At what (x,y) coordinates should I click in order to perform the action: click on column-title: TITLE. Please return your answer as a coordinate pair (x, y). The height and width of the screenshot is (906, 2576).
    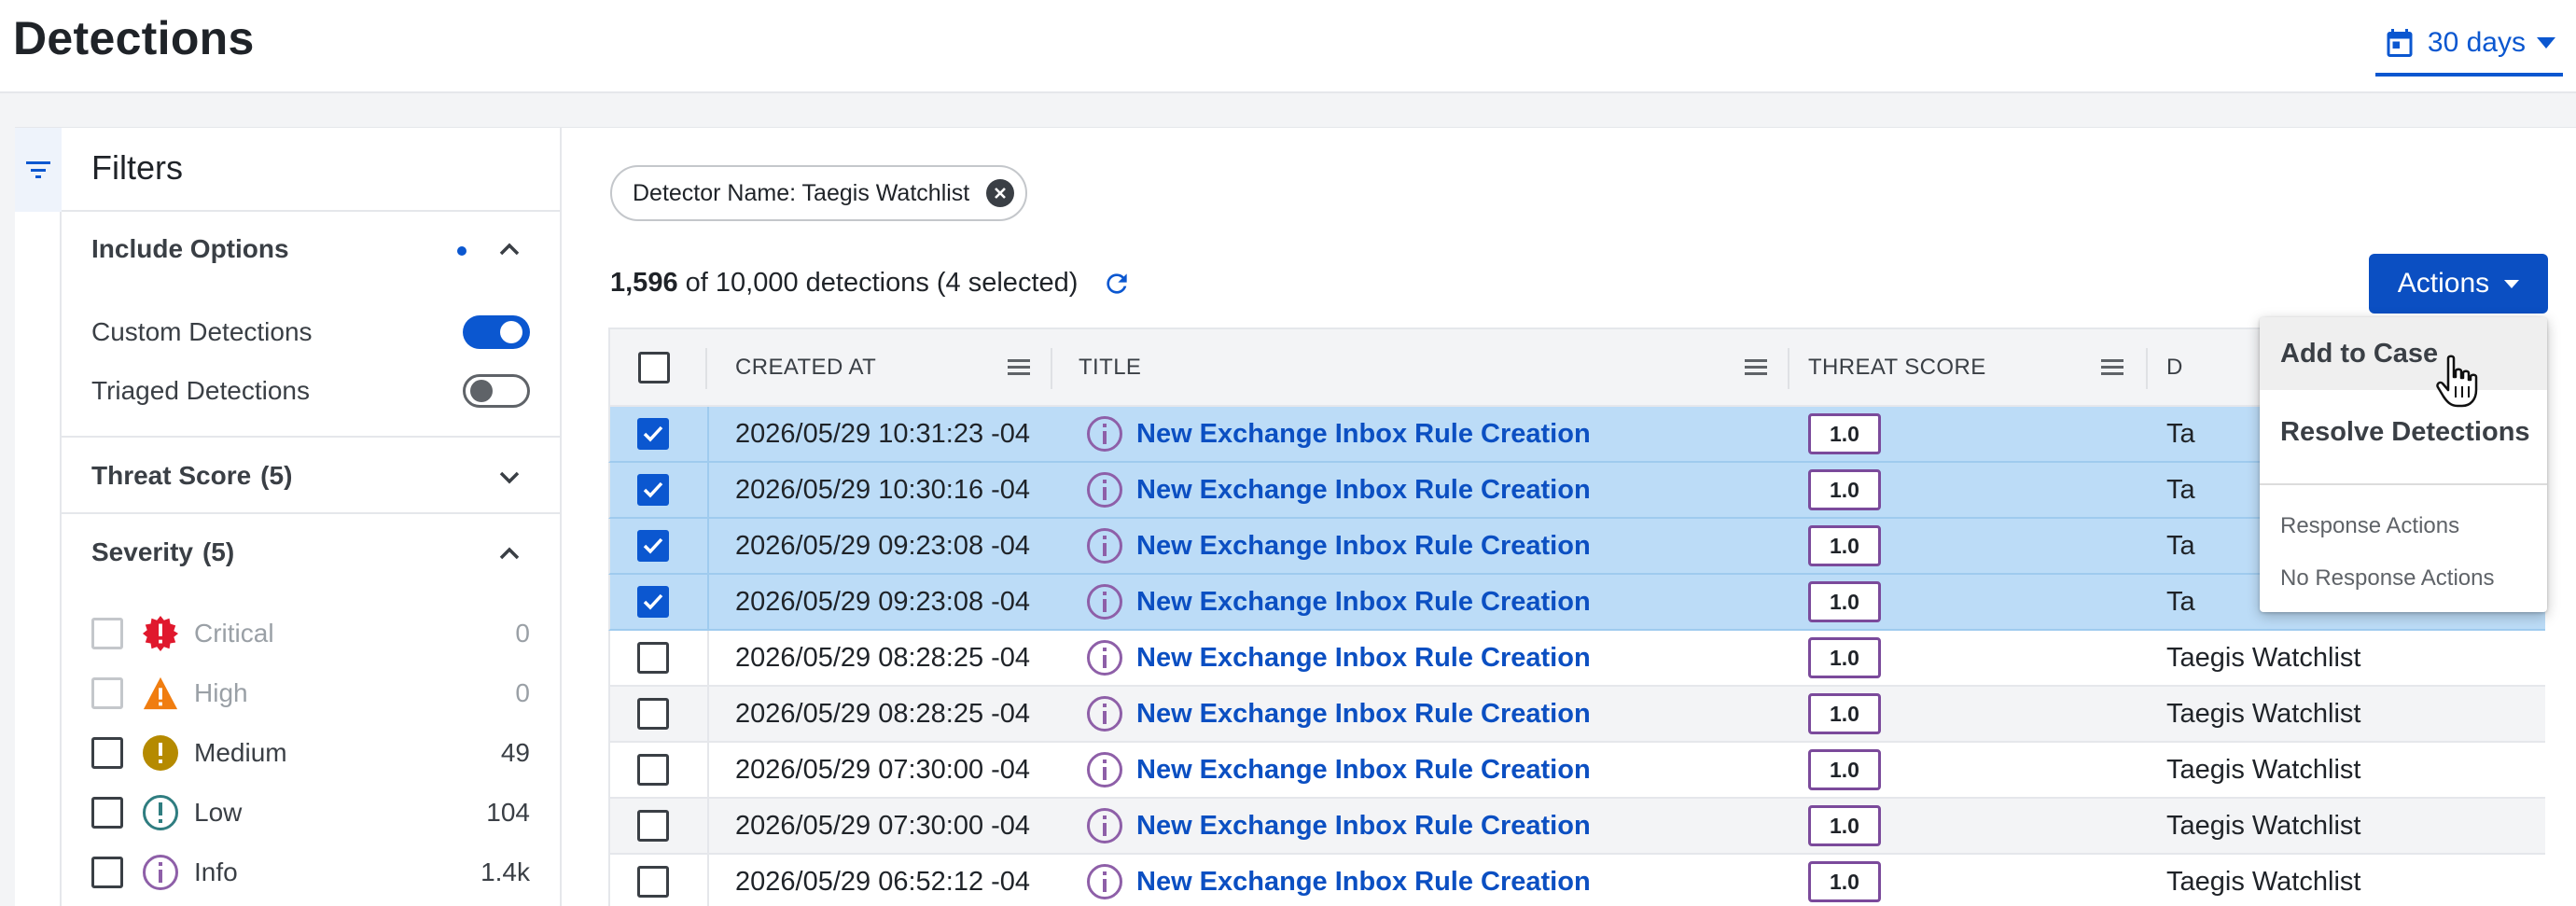
    Looking at the image, I should click on (1110, 367).